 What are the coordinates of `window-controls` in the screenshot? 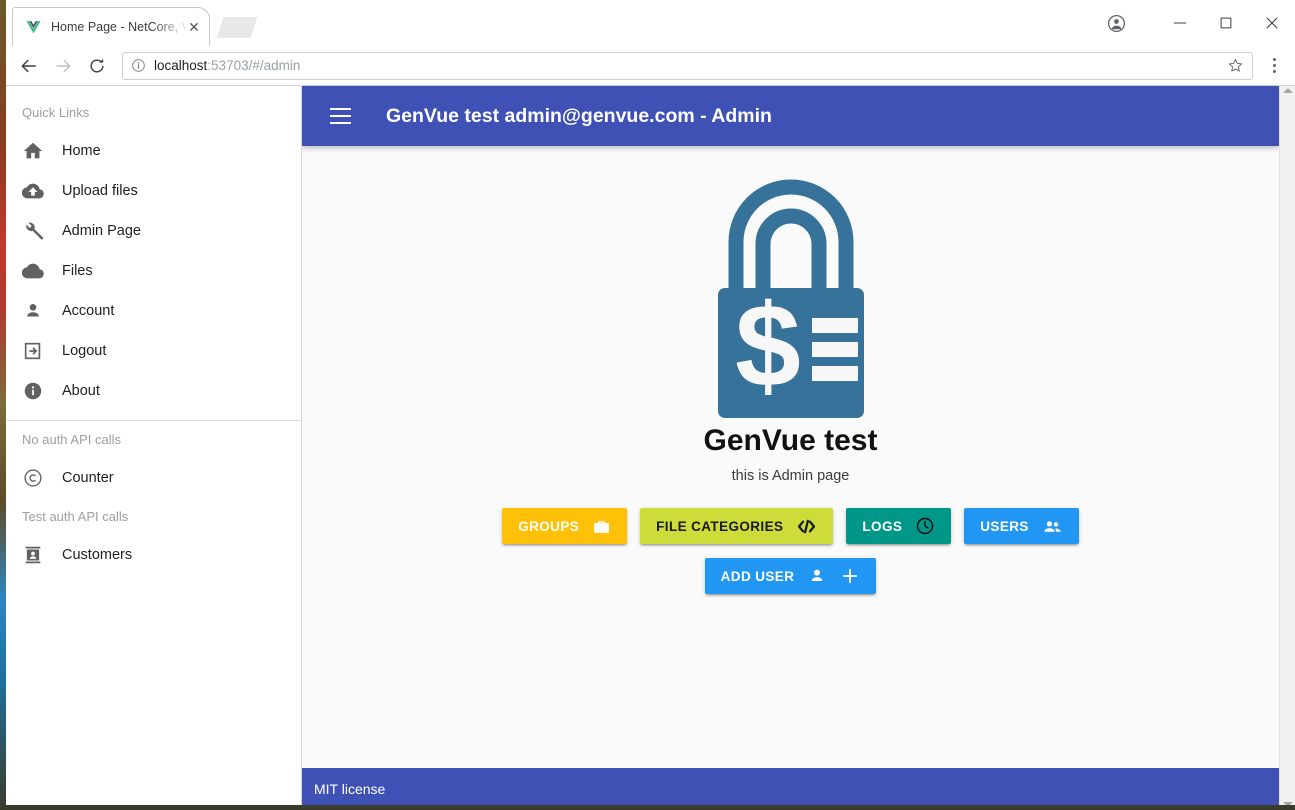 It's located at (1194, 23).